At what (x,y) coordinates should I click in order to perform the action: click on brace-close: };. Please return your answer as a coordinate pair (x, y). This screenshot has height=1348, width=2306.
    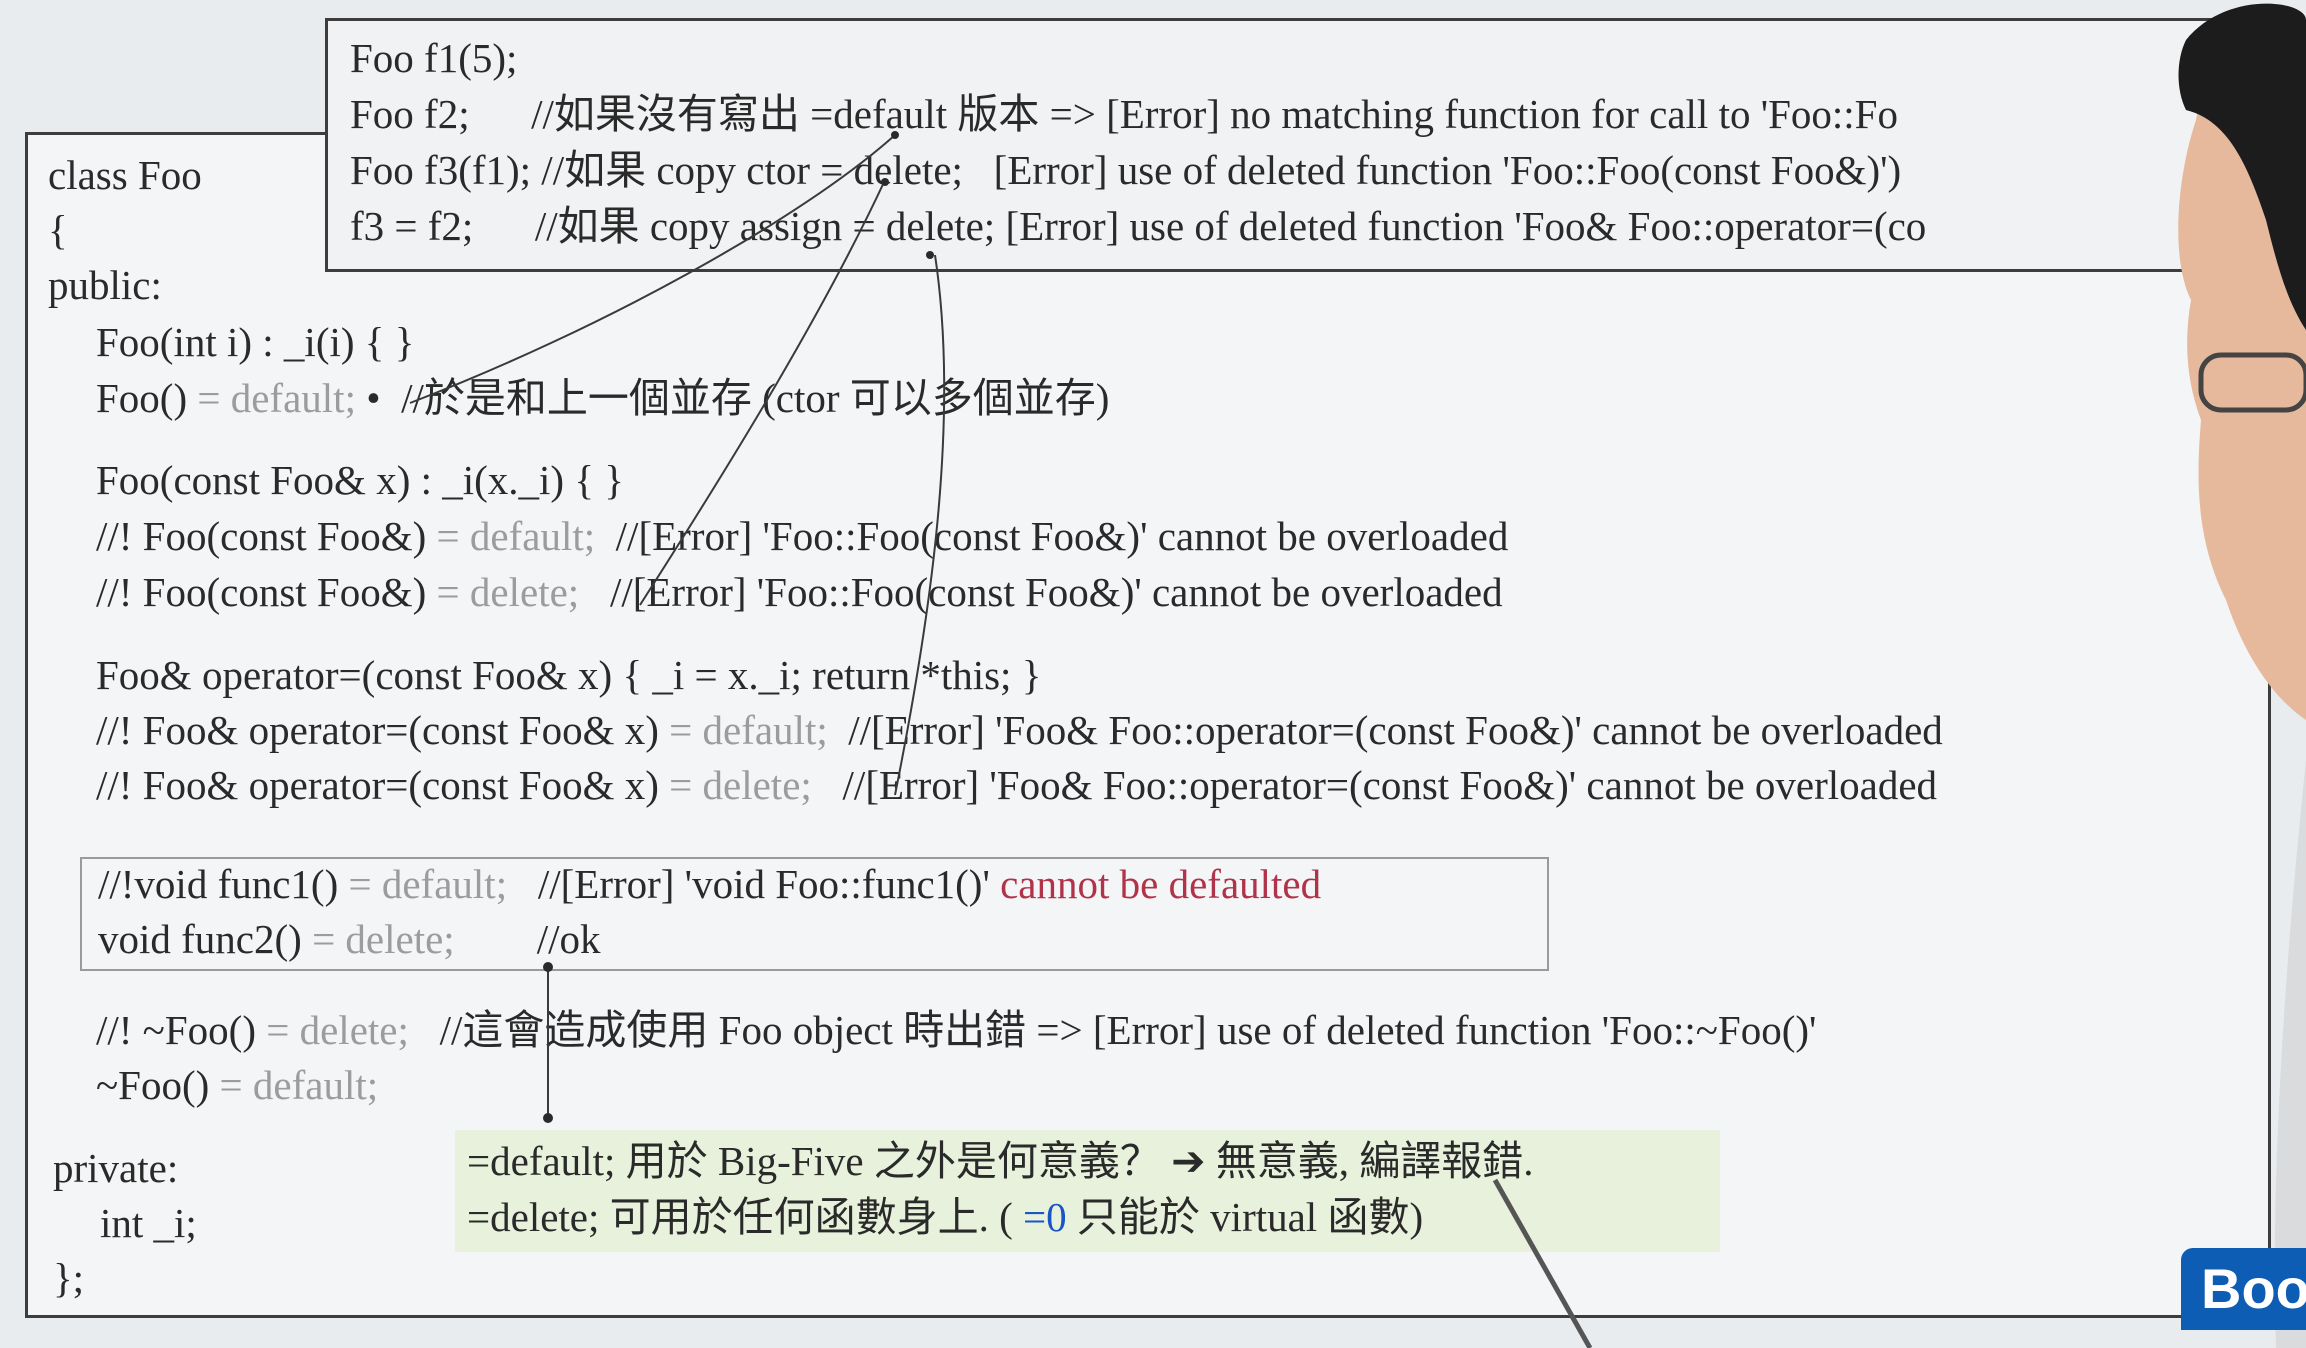
    Looking at the image, I should click on (69, 1278).